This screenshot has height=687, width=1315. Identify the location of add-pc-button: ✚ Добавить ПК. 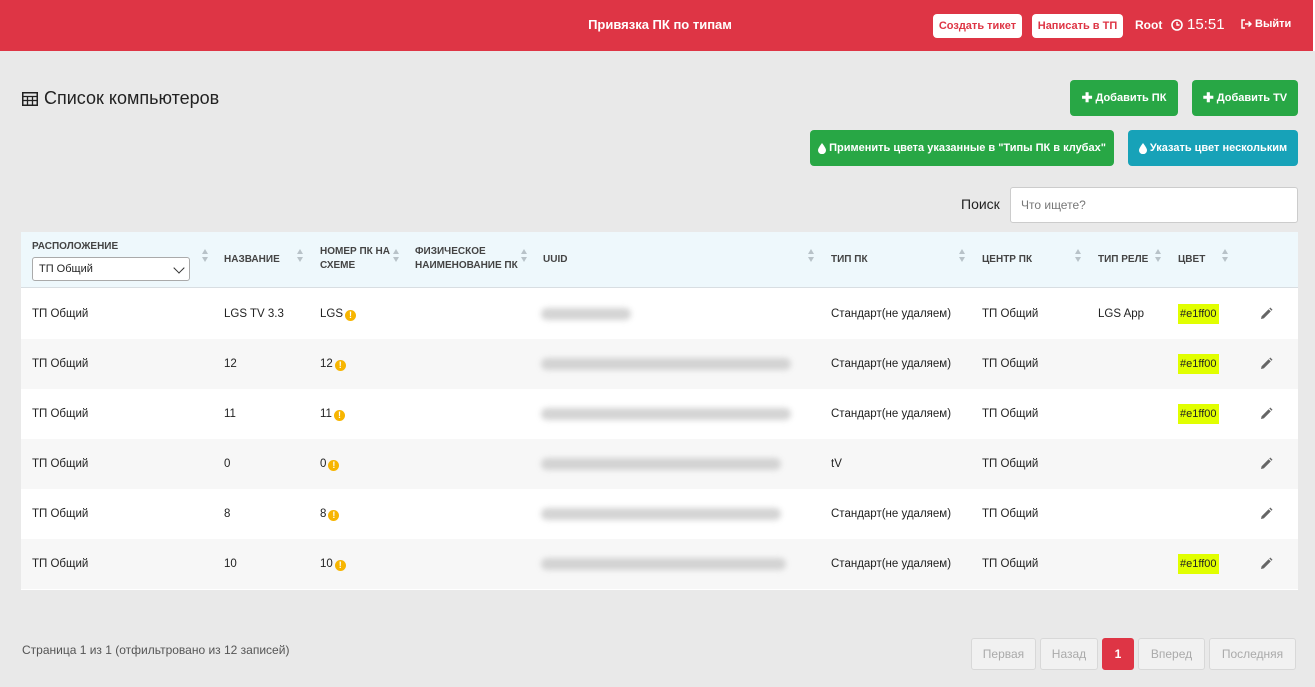
(1124, 98).